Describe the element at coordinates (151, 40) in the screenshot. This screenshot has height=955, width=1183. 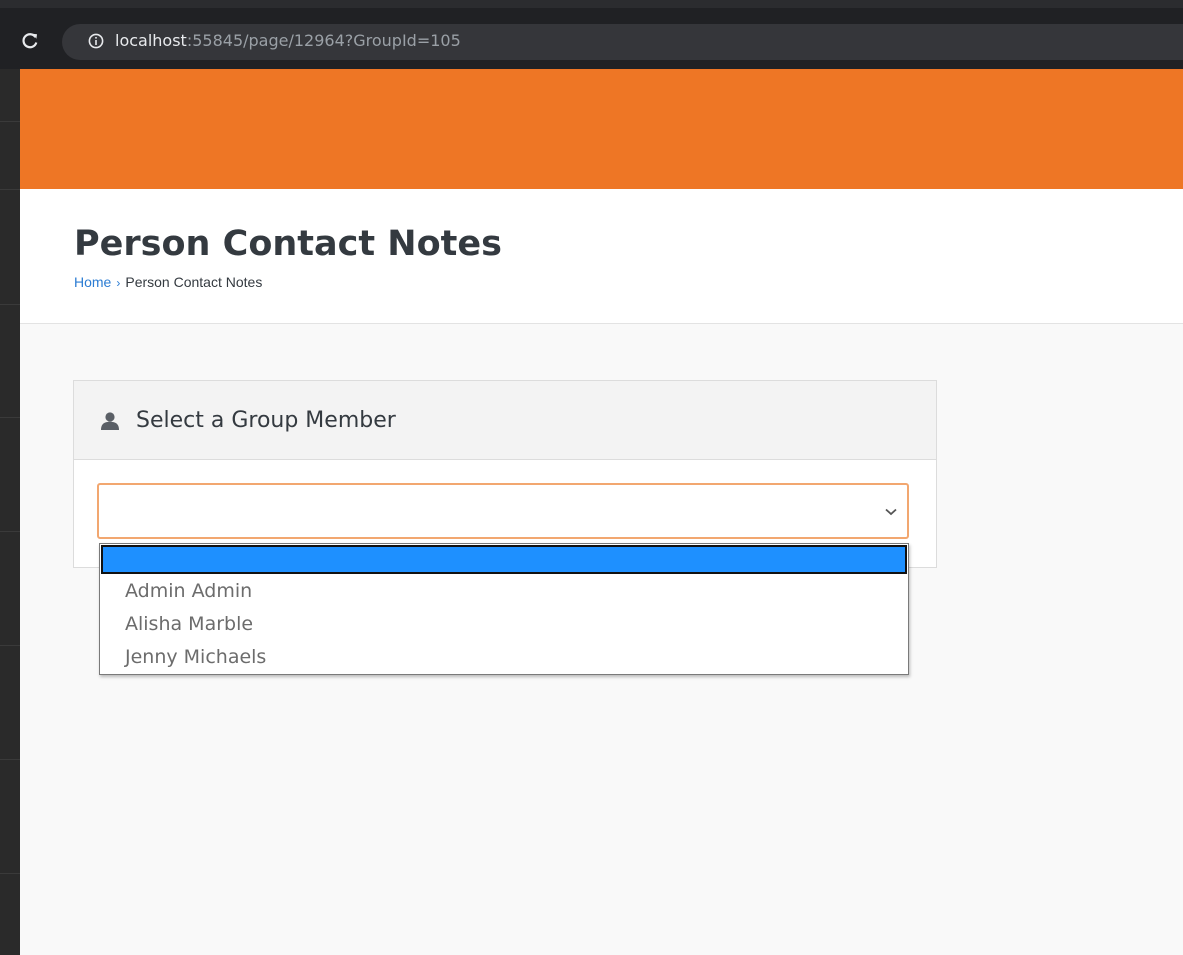
I see `url-host: localhost` at that location.